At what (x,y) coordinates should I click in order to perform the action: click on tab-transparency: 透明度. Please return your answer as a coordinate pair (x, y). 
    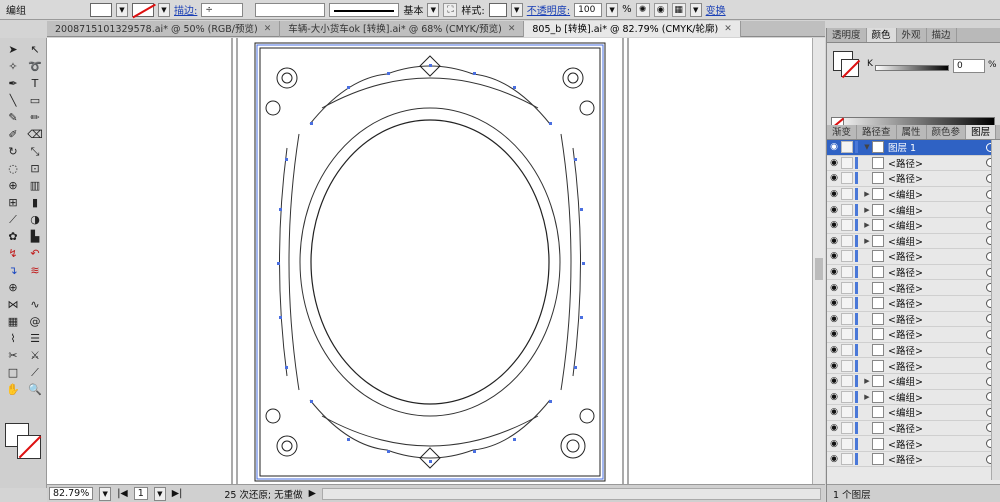
    Looking at the image, I should click on (847, 35).